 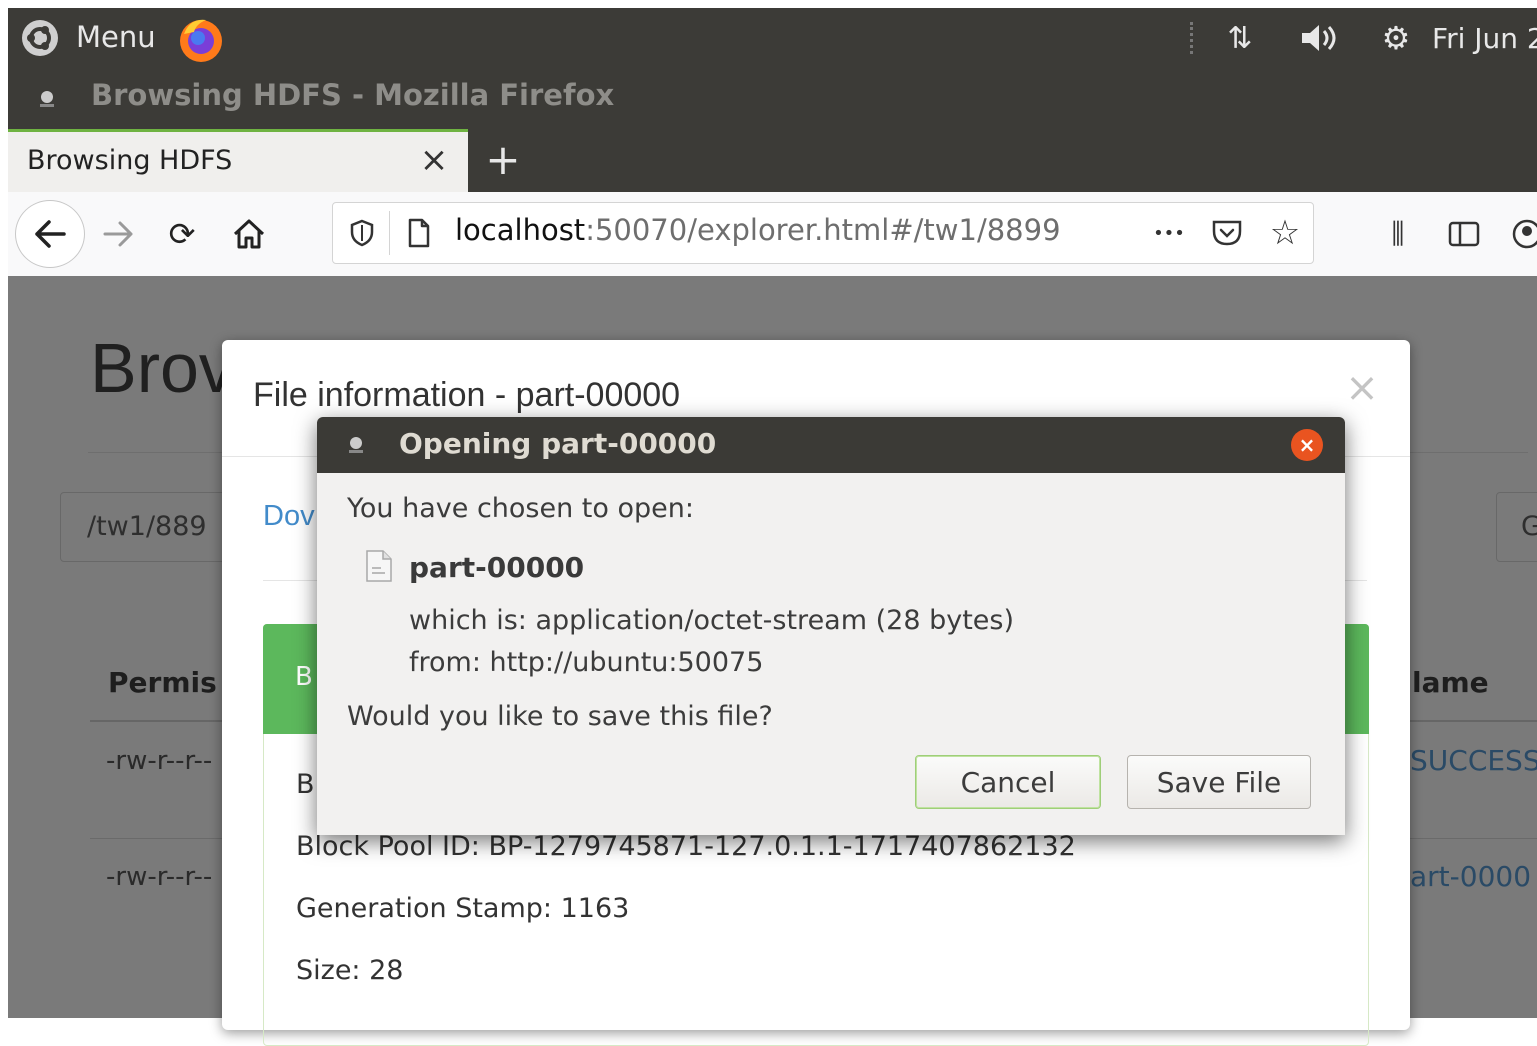 What do you see at coordinates (520, 230) in the screenshot?
I see `url-host: localhost` at bounding box center [520, 230].